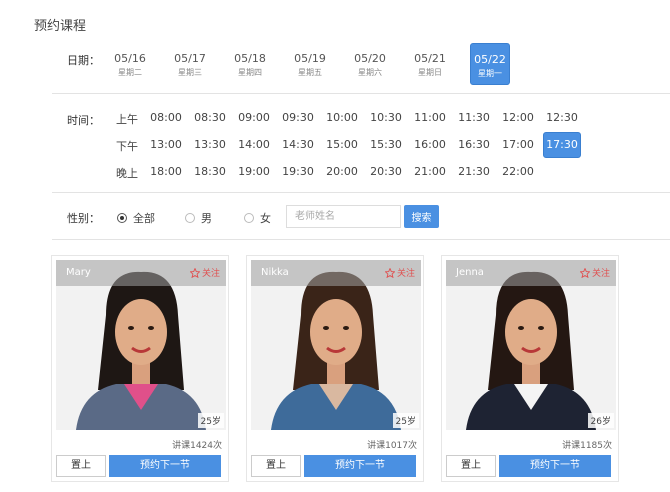  Describe the element at coordinates (210, 145) in the screenshot. I see `time-slot: 13:30` at that location.